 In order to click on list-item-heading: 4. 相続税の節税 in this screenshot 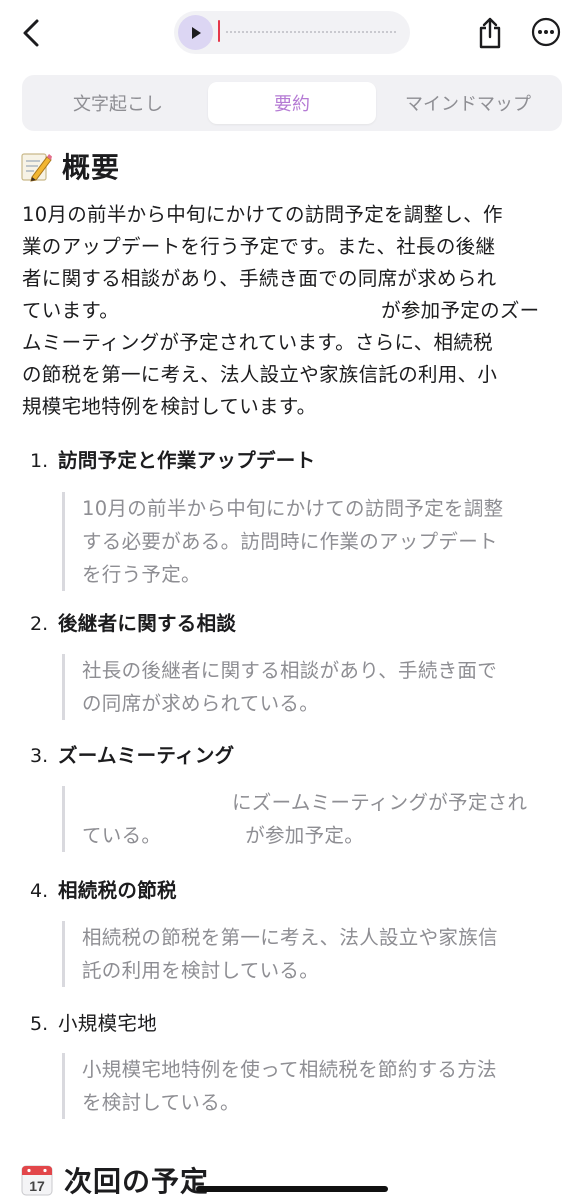, I will do `click(103, 888)`.